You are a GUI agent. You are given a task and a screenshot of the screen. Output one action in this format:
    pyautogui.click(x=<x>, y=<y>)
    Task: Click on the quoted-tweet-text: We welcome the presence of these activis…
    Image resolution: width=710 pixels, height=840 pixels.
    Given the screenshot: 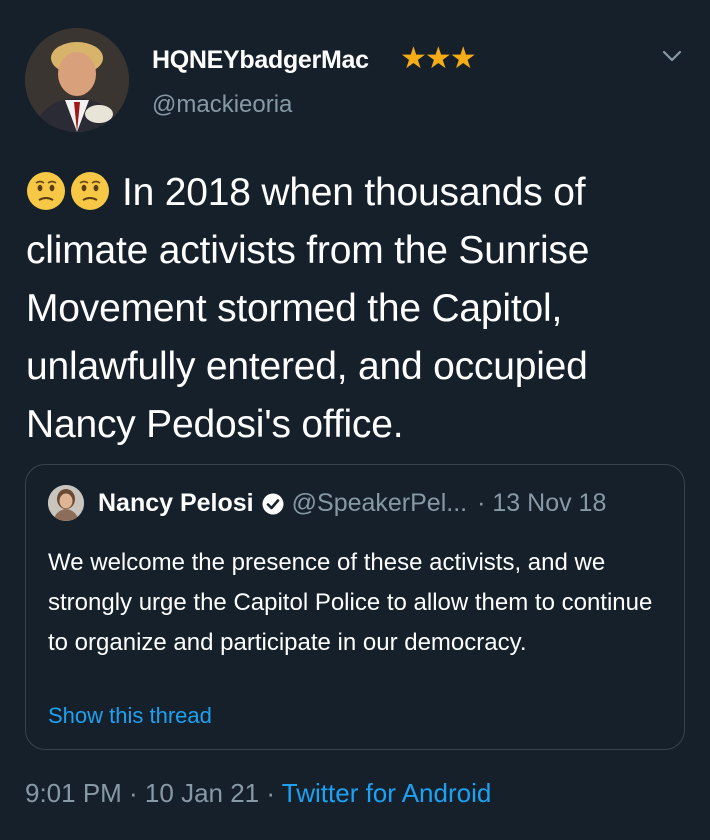 What is the action you would take?
    pyautogui.click(x=350, y=602)
    